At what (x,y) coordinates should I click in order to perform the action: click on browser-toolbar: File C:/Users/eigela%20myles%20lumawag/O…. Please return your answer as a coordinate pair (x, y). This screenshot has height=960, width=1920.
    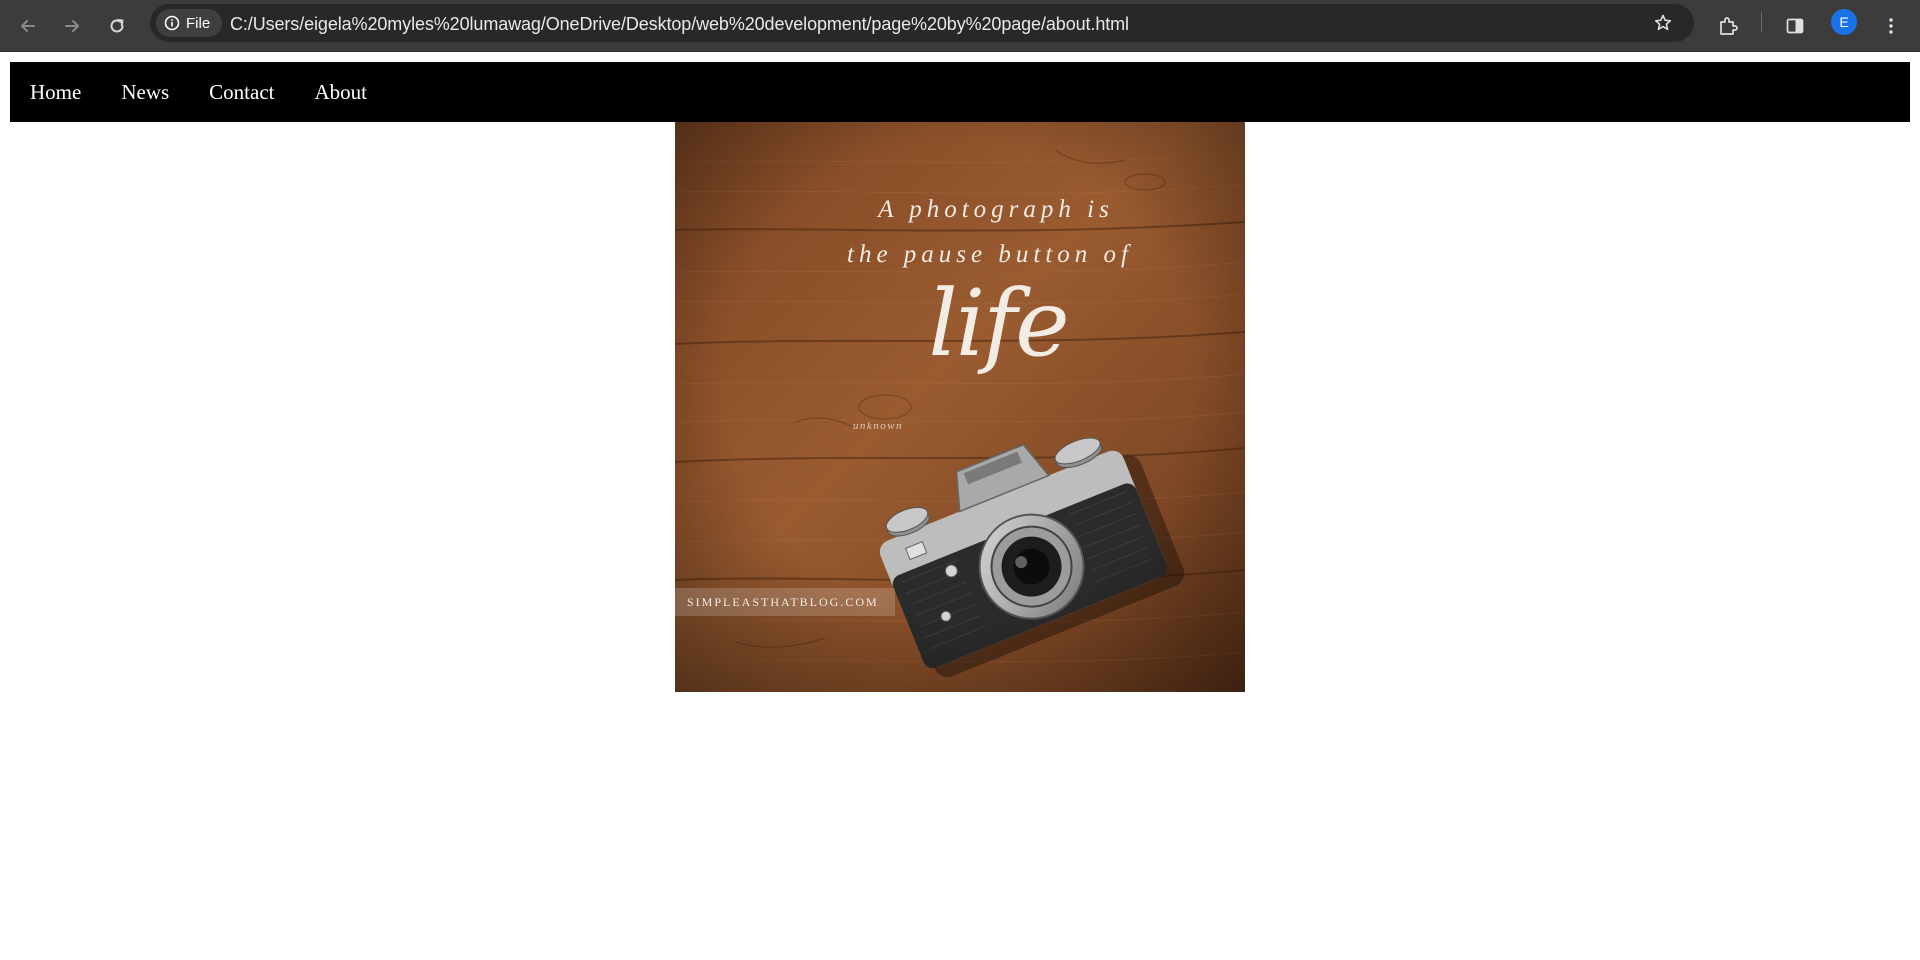
    Looking at the image, I should click on (960, 26).